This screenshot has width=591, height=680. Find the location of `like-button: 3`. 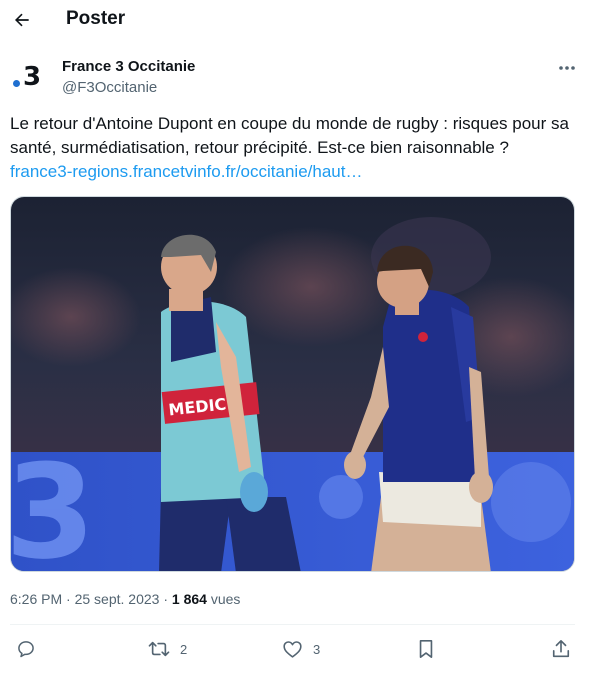

like-button: 3 is located at coordinates (301, 649).